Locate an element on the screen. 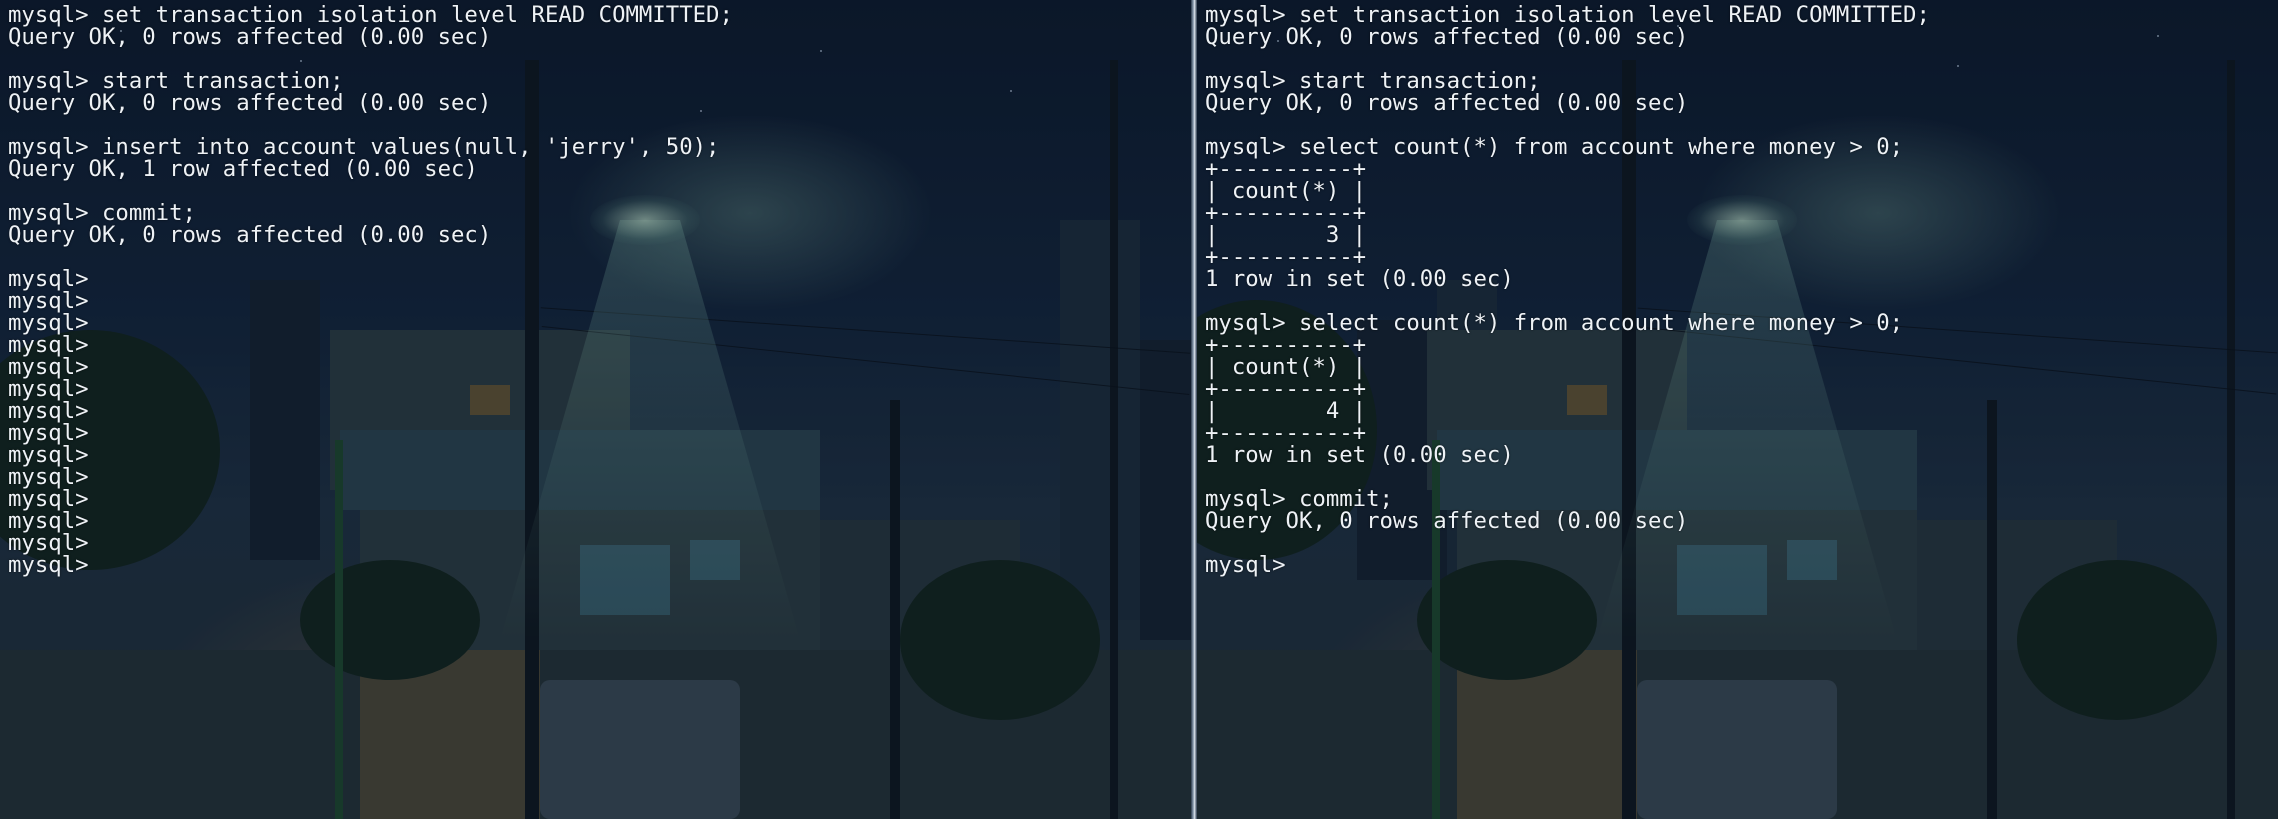 This screenshot has height=819, width=2278. output-line: Query OK, 1 row affected (0.00 sec) is located at coordinates (243, 169).